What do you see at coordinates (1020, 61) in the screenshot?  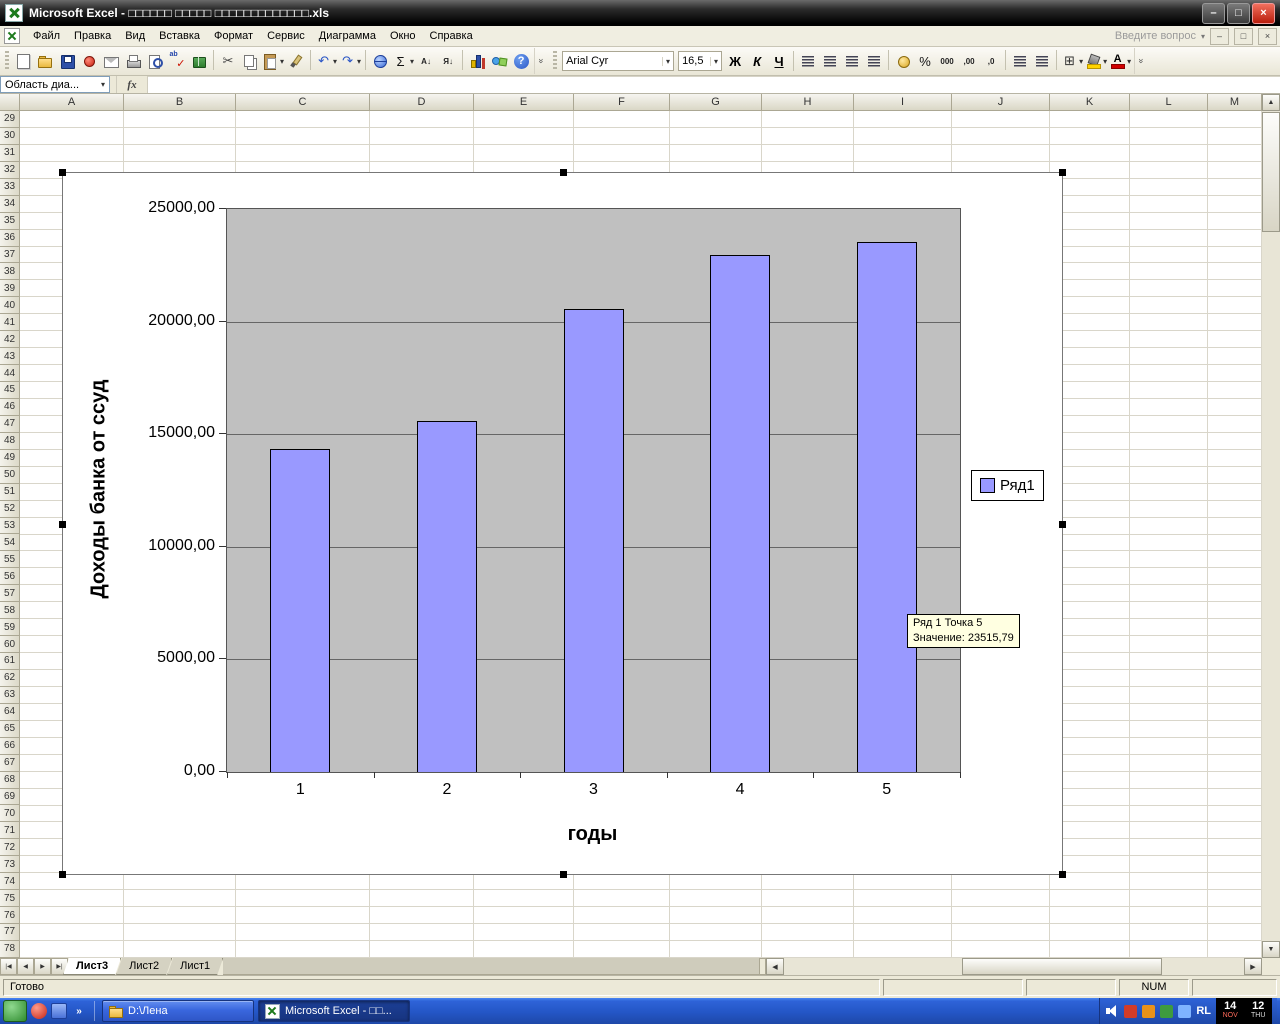 I see `decrease-indent-icon` at bounding box center [1020, 61].